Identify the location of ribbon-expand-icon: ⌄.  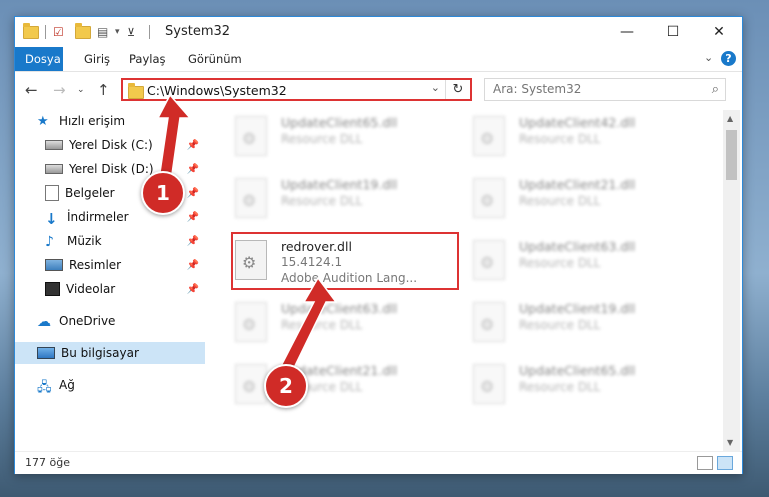
(708, 57).